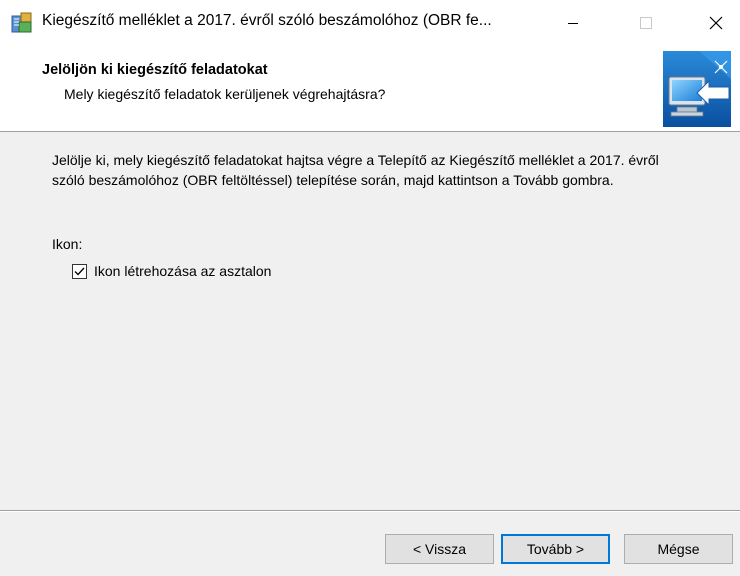 This screenshot has height=576, width=740. What do you see at coordinates (182, 271) in the screenshot?
I see `desktop-icon-checkbox-label: Ikon létrehozása az asztalon` at bounding box center [182, 271].